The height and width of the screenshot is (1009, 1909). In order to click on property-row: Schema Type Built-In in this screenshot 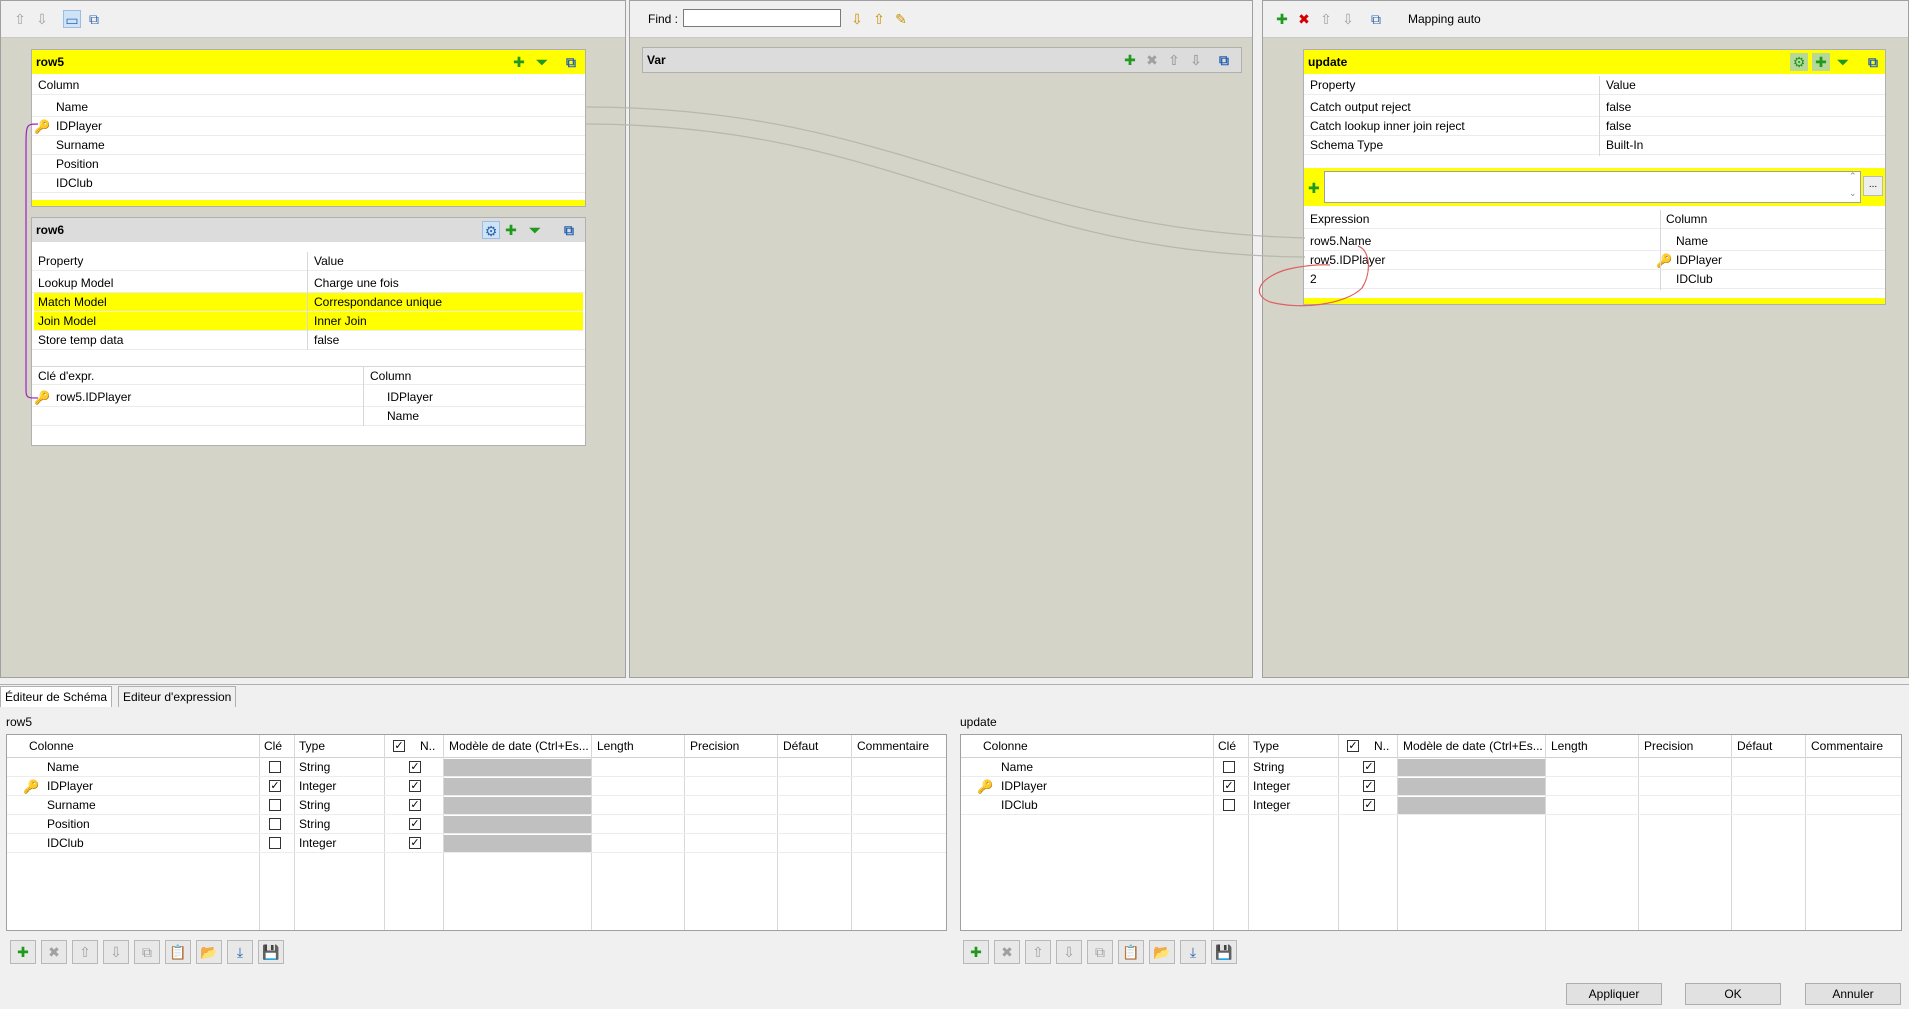, I will do `click(1594, 145)`.